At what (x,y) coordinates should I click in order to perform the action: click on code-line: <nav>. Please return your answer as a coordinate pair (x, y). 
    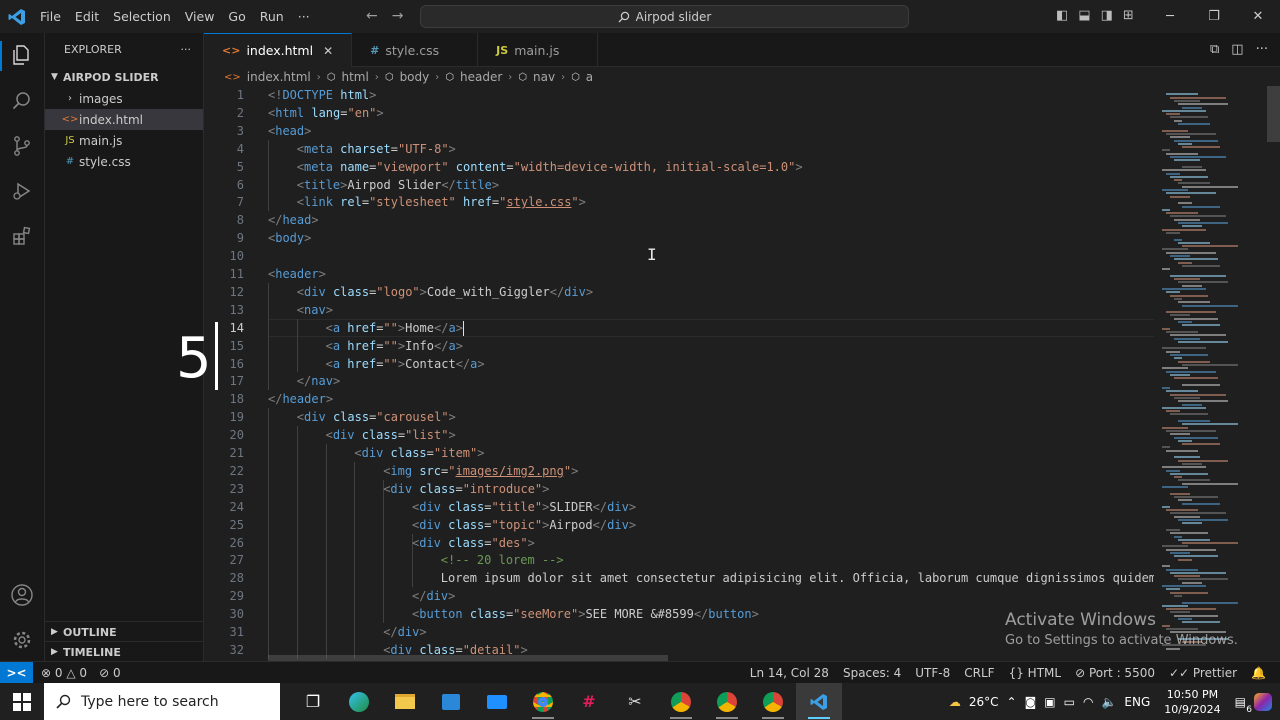
    Looking at the image, I should click on (315, 310).